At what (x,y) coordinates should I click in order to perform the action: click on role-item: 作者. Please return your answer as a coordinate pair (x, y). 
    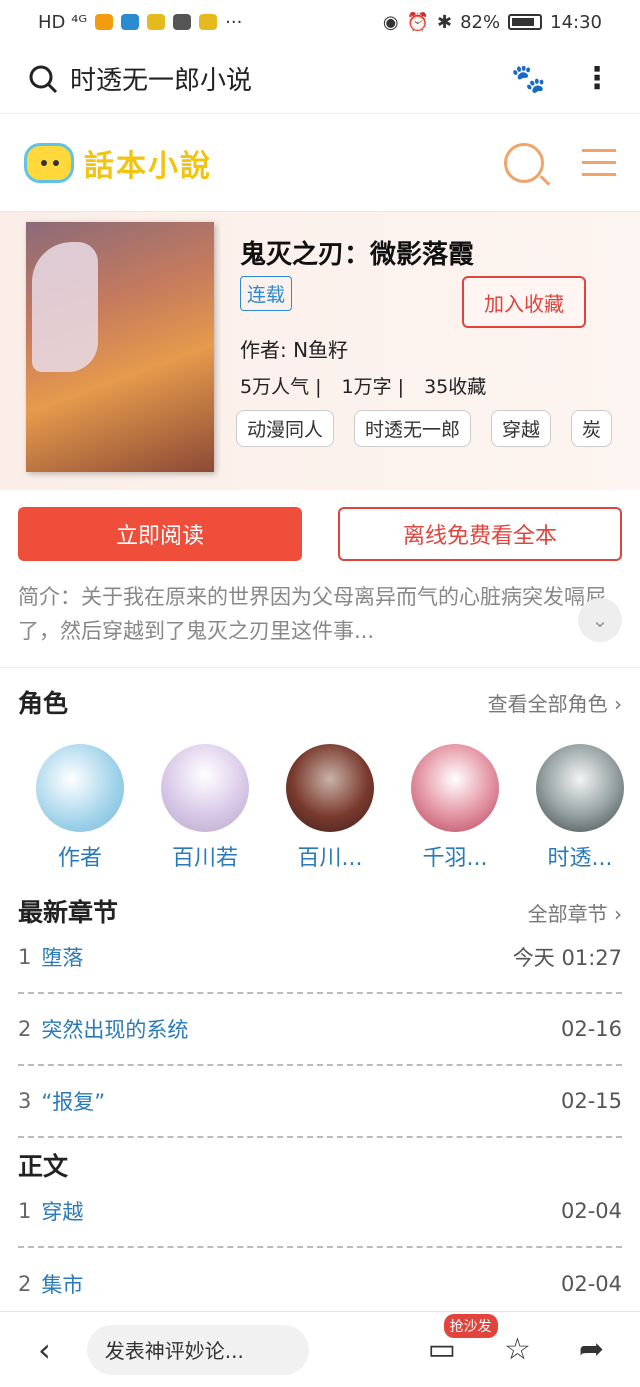
    Looking at the image, I should click on (80, 808).